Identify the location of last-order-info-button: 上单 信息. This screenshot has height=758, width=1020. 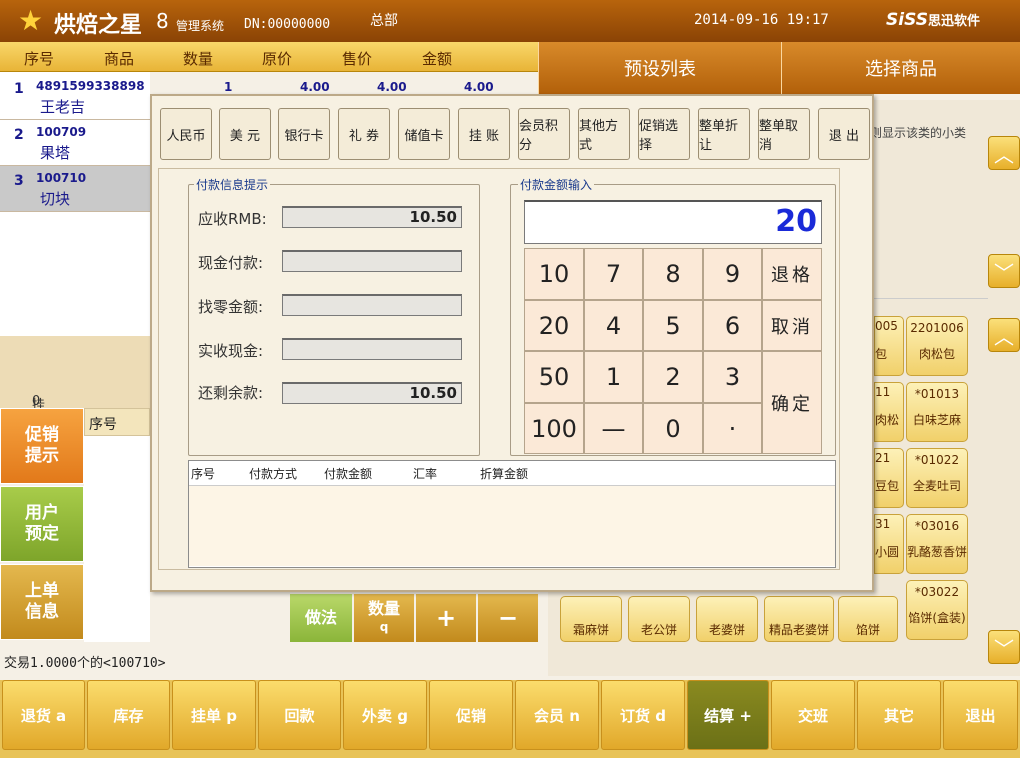
(42, 602).